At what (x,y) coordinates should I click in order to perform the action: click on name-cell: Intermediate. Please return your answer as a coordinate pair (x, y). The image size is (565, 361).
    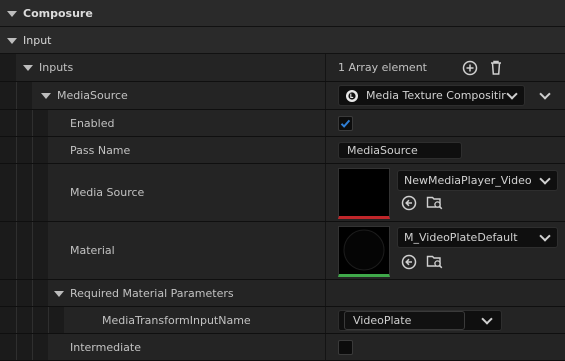
    Looking at the image, I should click on (186, 347).